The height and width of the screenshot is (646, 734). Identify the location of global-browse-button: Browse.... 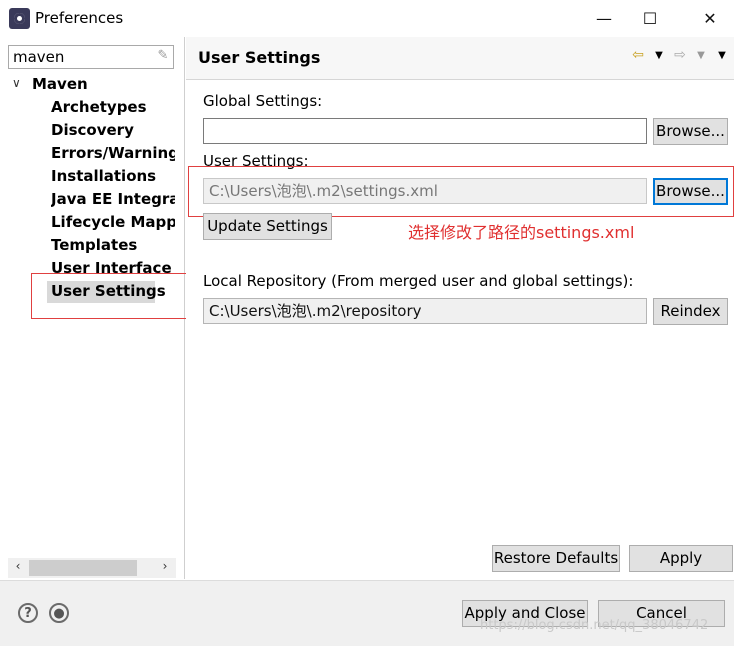
(690, 131).